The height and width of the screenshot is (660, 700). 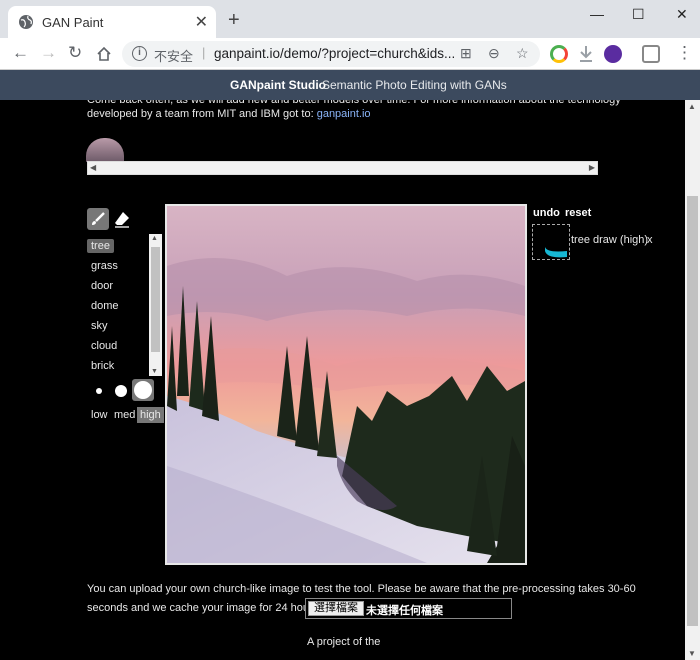 I want to click on label-brick: brick, so click(x=102, y=366).